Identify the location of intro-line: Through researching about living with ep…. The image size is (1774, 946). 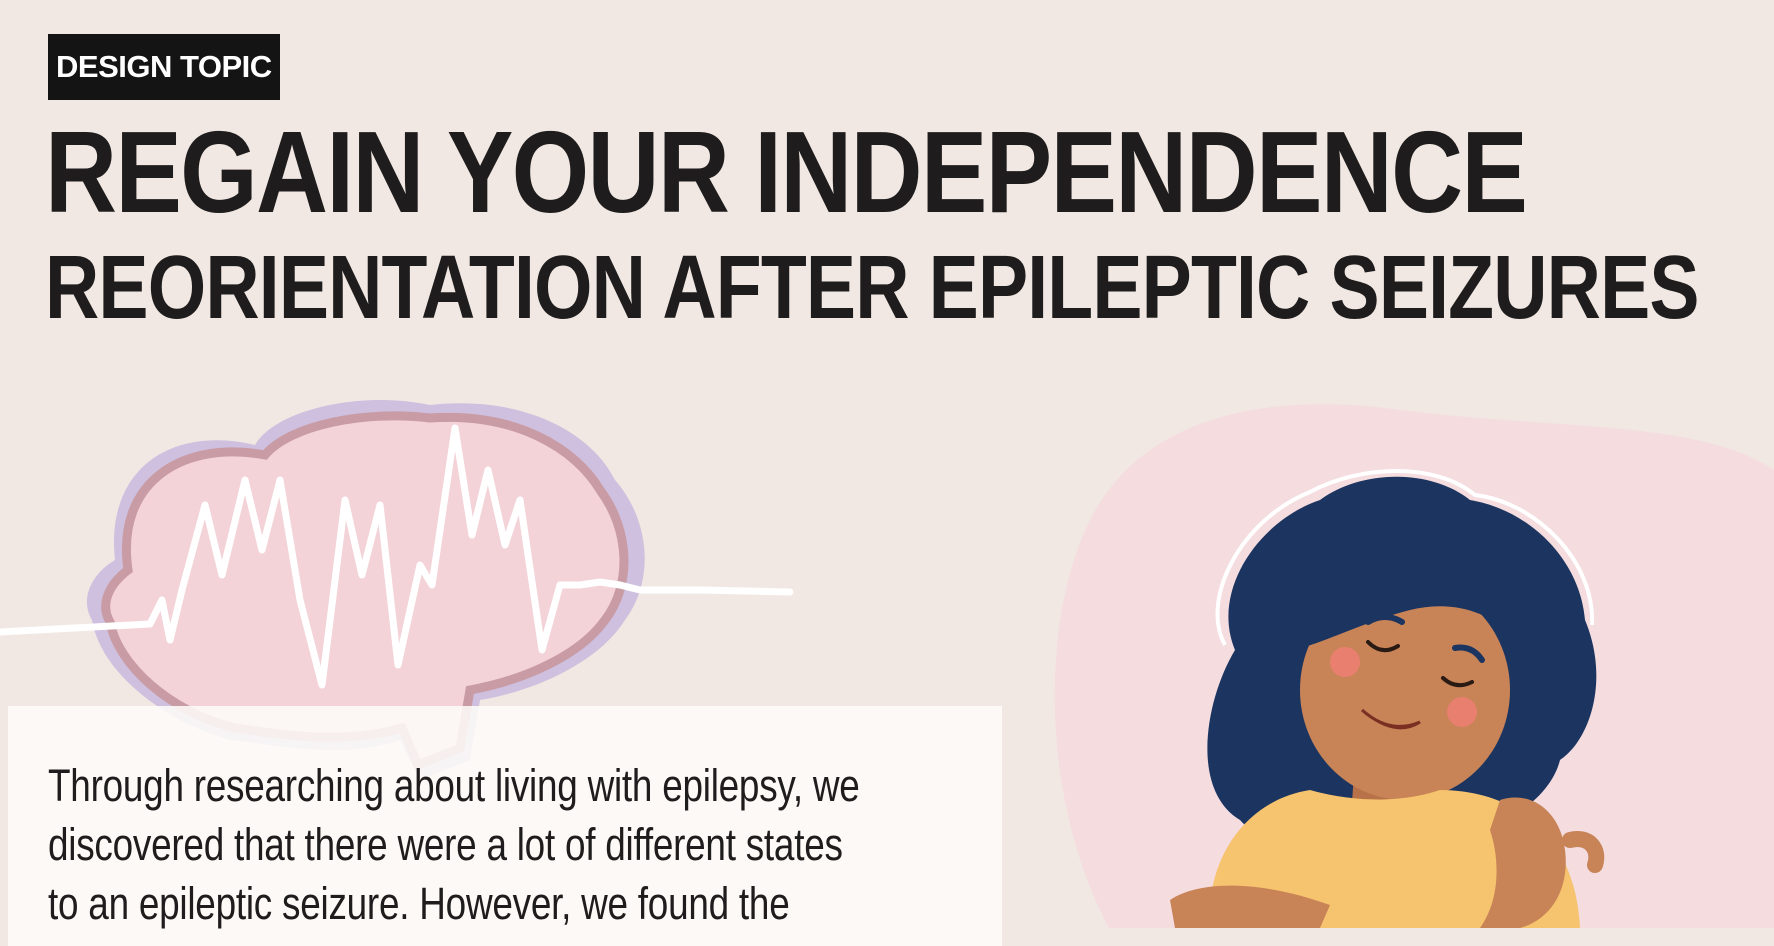
(454, 785).